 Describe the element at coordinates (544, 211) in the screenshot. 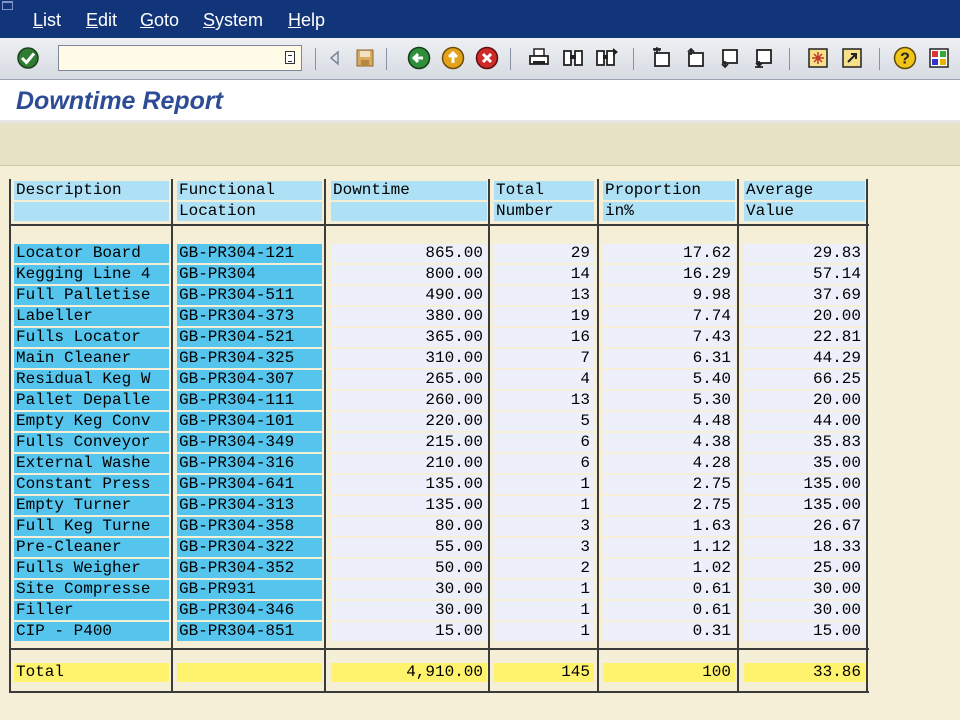

I see `column-header-total-number-line2: Number` at that location.